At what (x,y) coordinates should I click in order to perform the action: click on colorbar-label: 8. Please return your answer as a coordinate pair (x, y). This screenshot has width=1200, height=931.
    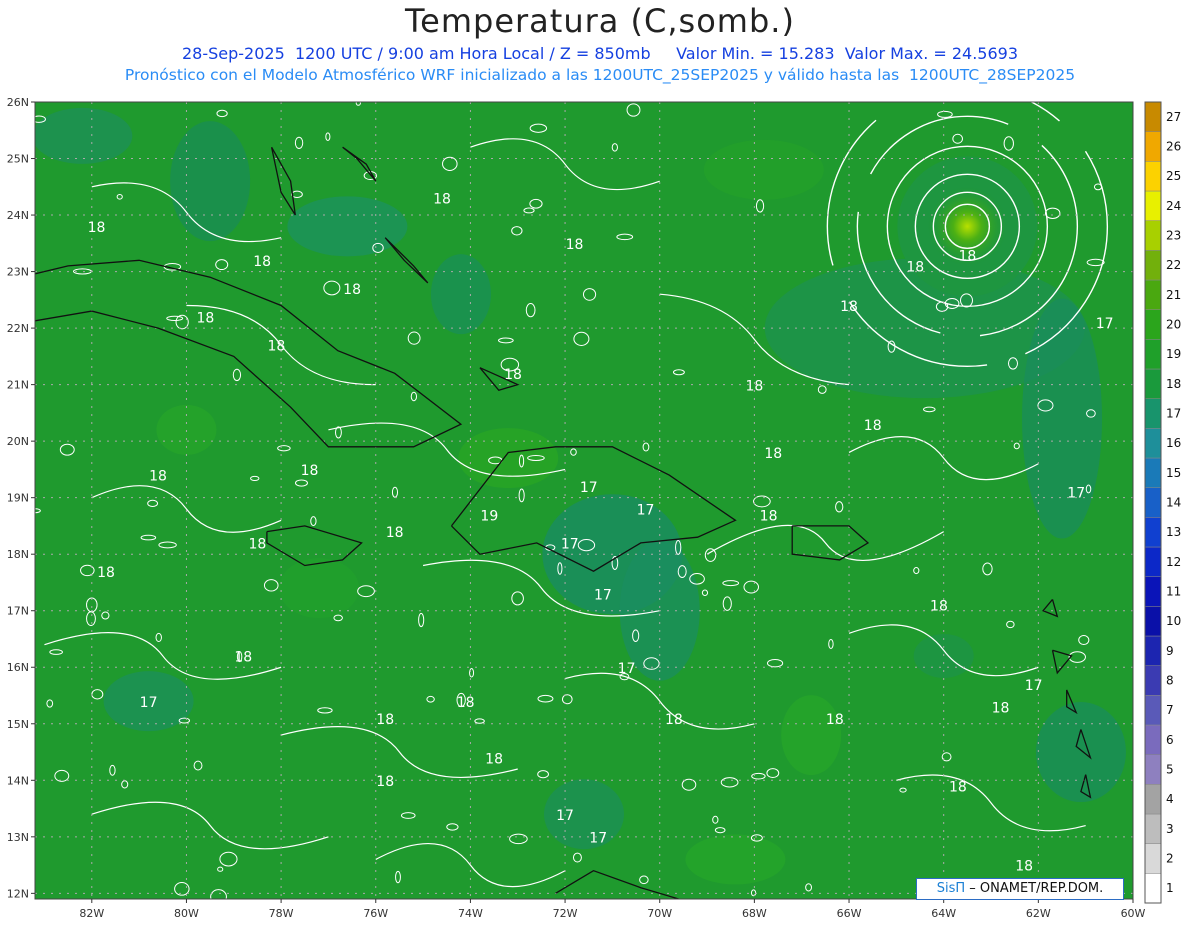
    Looking at the image, I should click on (1170, 681).